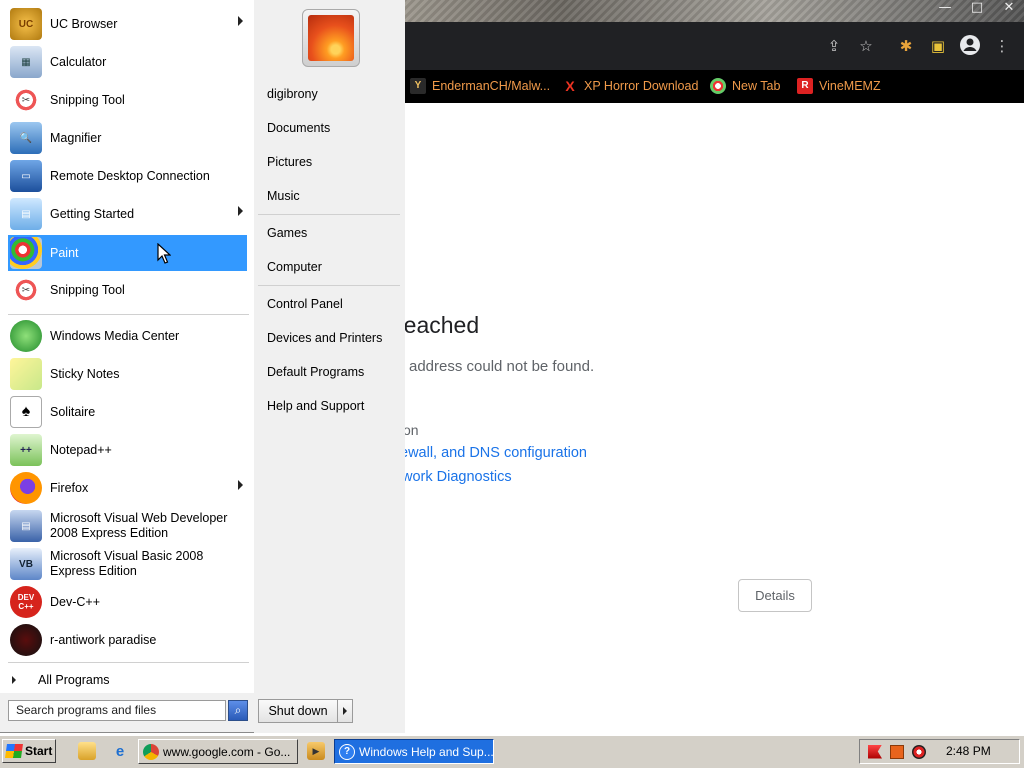  I want to click on user-picture, so click(331, 38).